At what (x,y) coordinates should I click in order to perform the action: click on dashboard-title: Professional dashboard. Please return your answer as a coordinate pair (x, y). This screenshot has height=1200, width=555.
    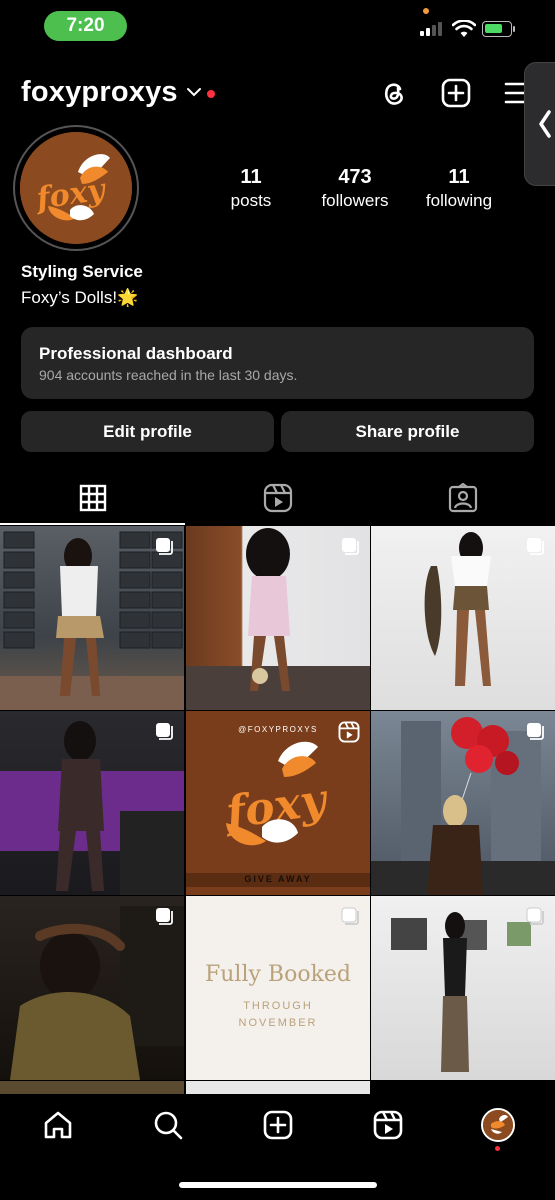
    Looking at the image, I should click on (136, 353).